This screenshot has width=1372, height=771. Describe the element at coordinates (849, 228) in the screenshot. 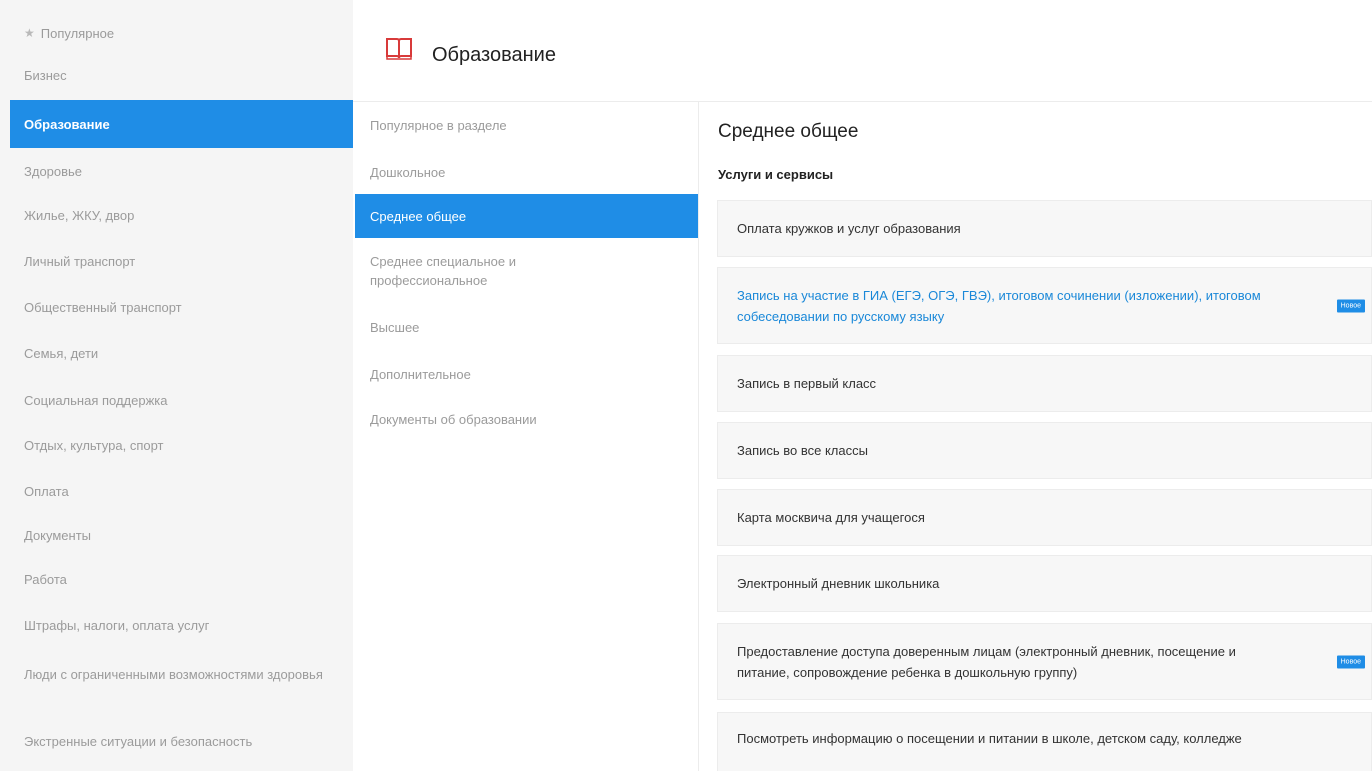

I see `service-card-label: Оплата кружков и услуг образования` at that location.